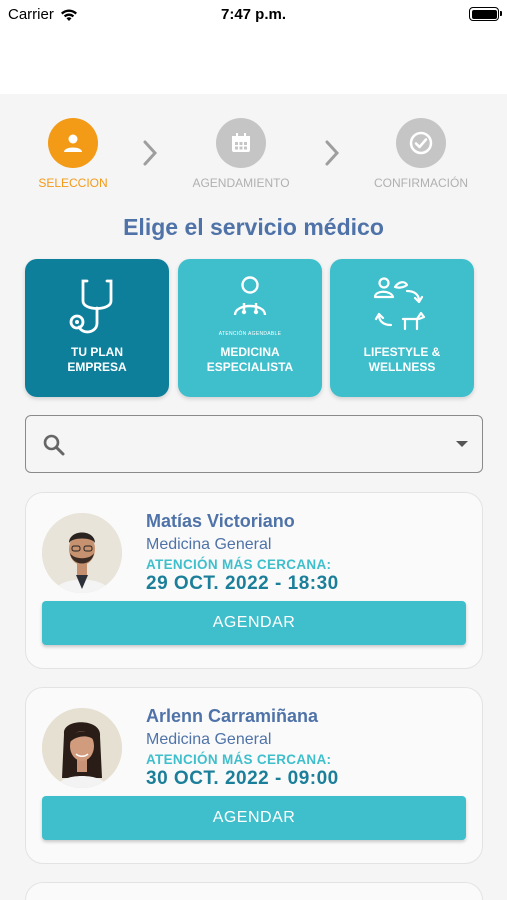 Image resolution: width=507 pixels, height=900 pixels. I want to click on doctor-name: Arlenn Carramiñana, so click(232, 716).